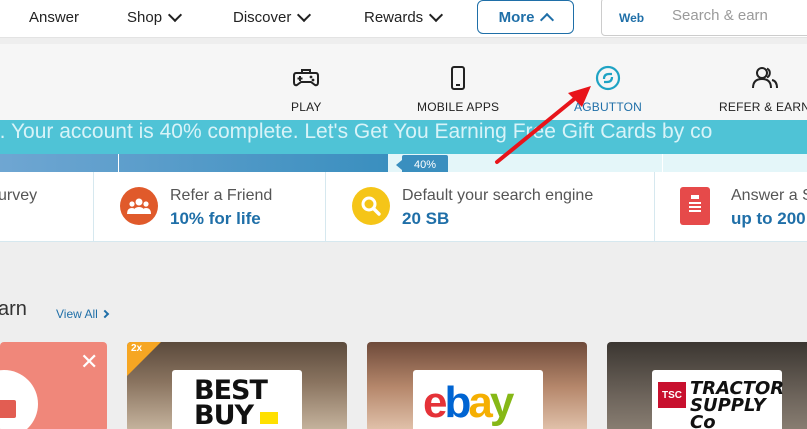 The image size is (807, 429). I want to click on nav-discover: Discover, so click(272, 16).